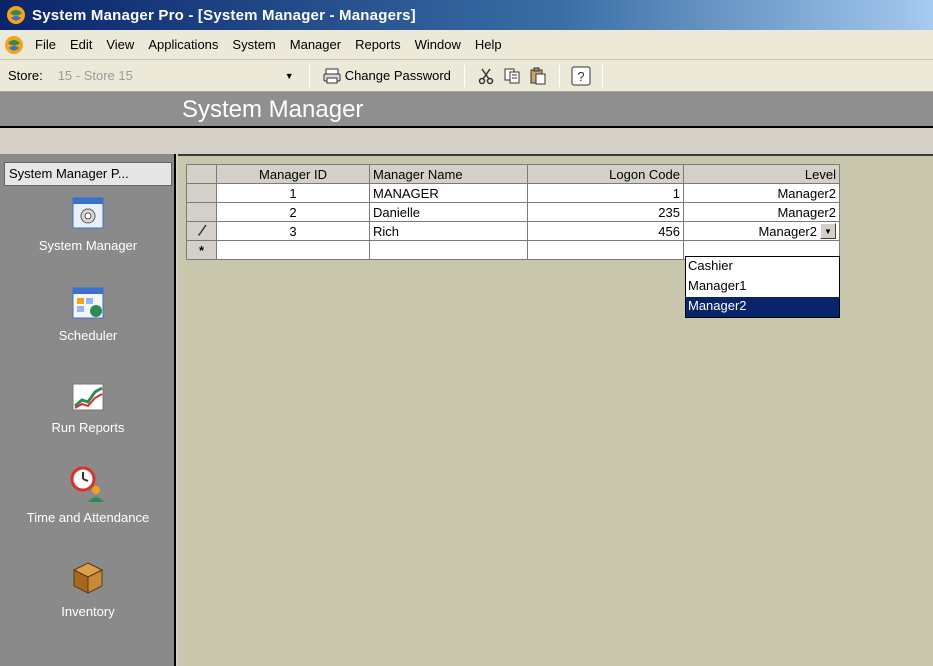 The height and width of the screenshot is (666, 933). Describe the element at coordinates (88, 427) in the screenshot. I see `sidebar-item-label: Run Reports` at that location.